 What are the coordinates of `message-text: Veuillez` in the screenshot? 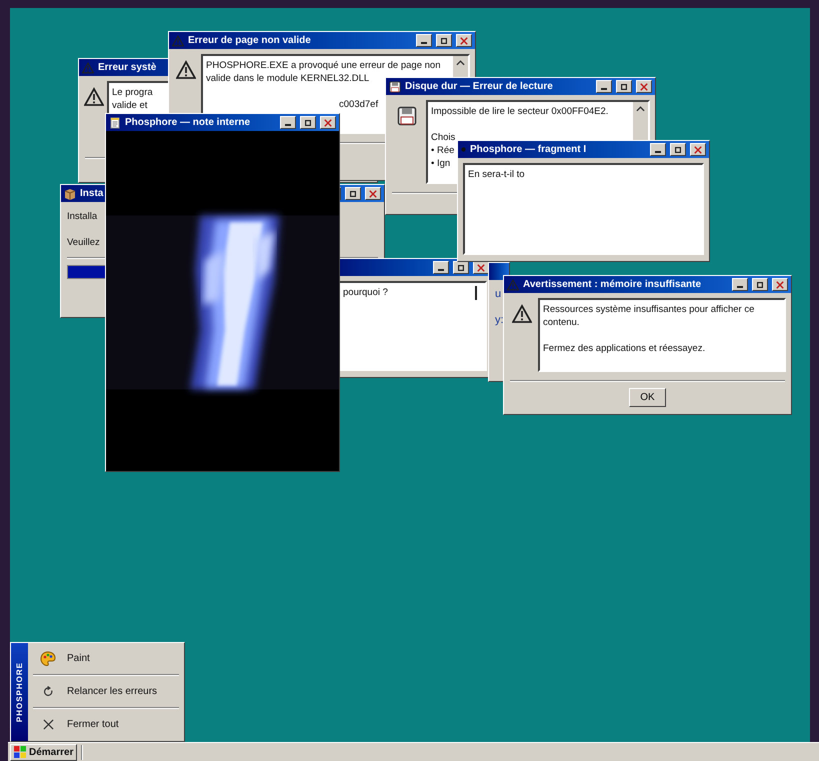 It's located at (83, 242).